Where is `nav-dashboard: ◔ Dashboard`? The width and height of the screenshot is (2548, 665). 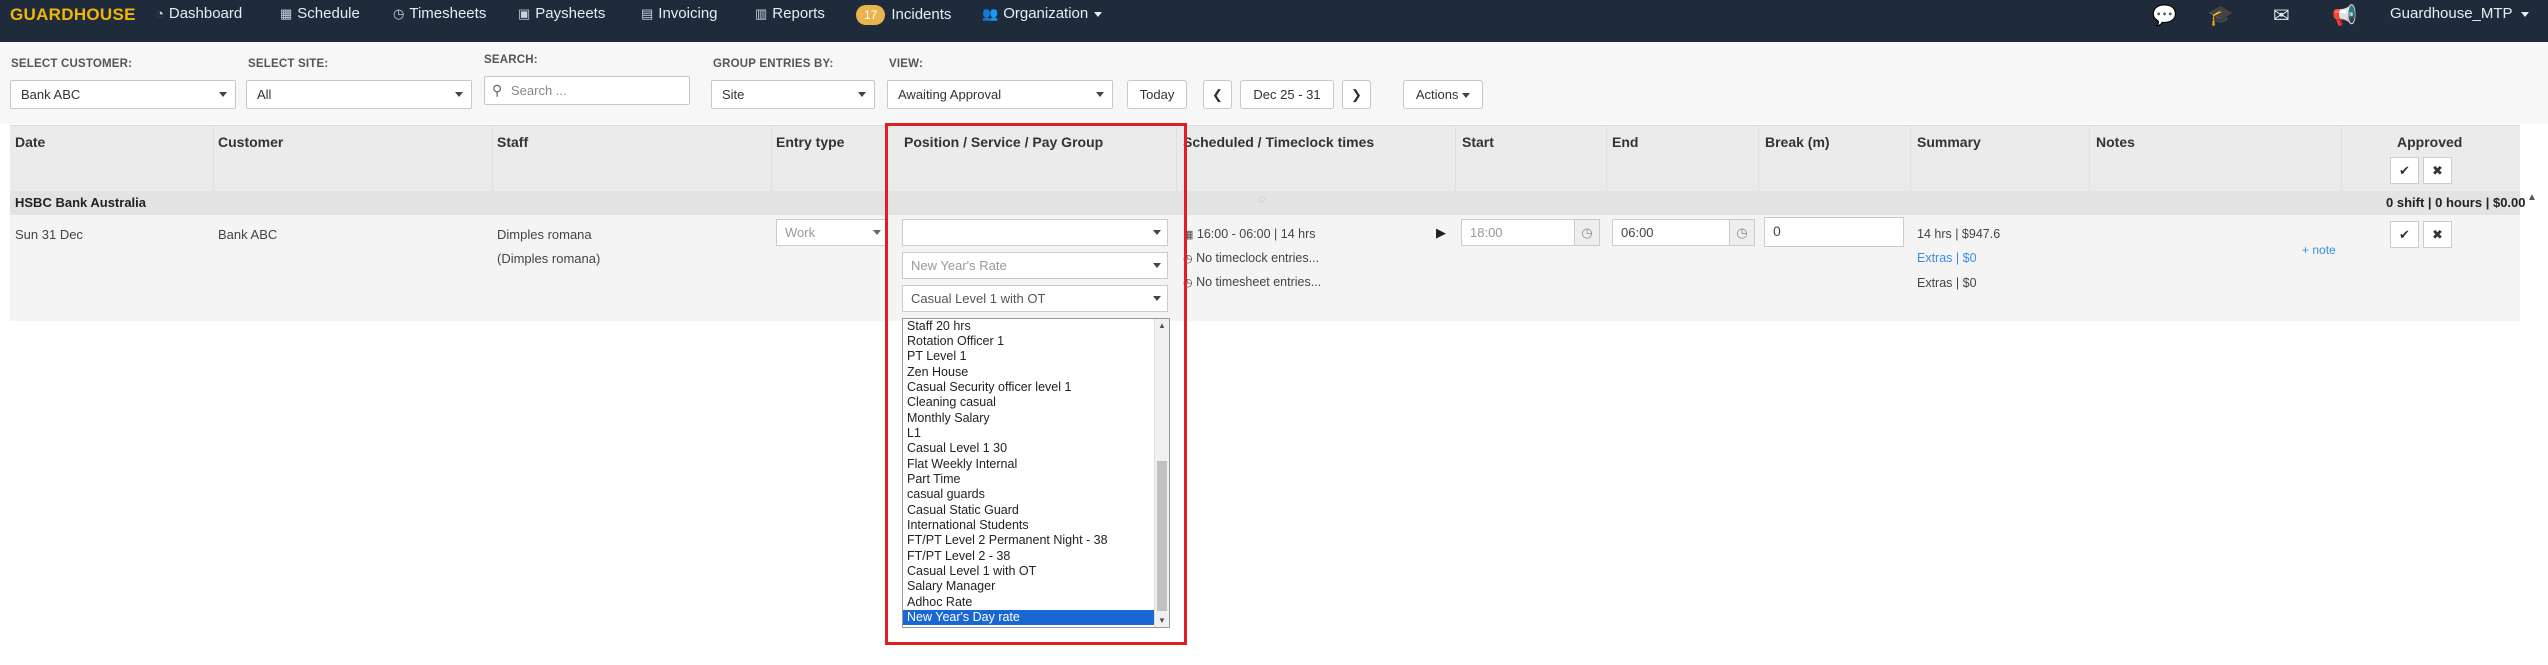
nav-dashboard: ◔ Dashboard is located at coordinates (199, 13).